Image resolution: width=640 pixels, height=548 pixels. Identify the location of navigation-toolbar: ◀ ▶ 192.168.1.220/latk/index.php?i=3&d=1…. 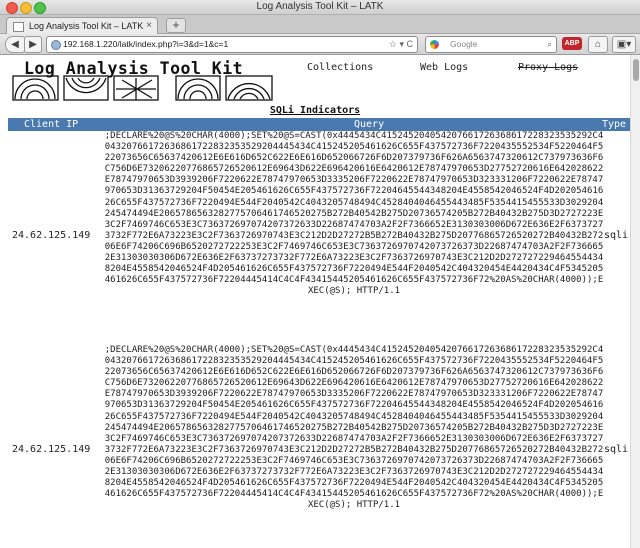
(320, 44).